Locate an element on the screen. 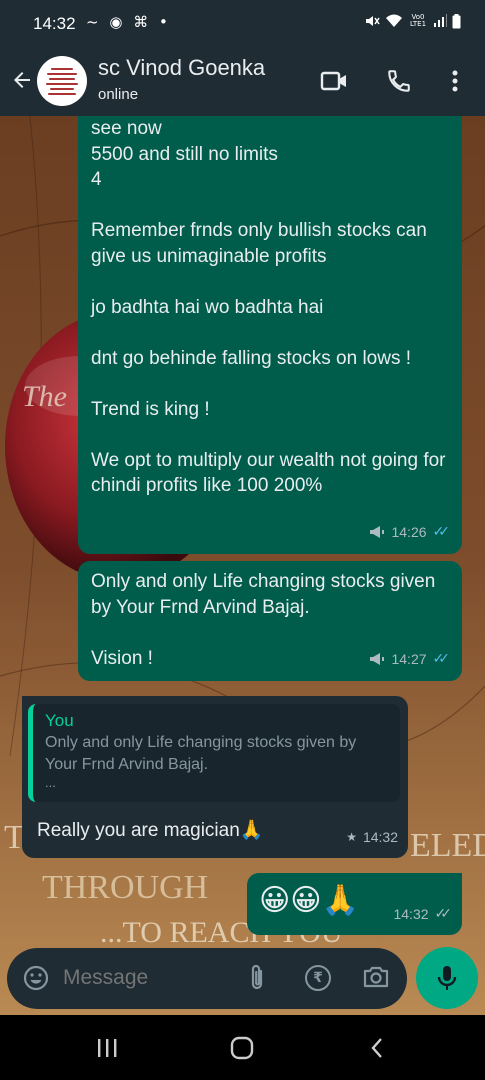 The height and width of the screenshot is (1080, 485). back-button is located at coordinates (22, 80).